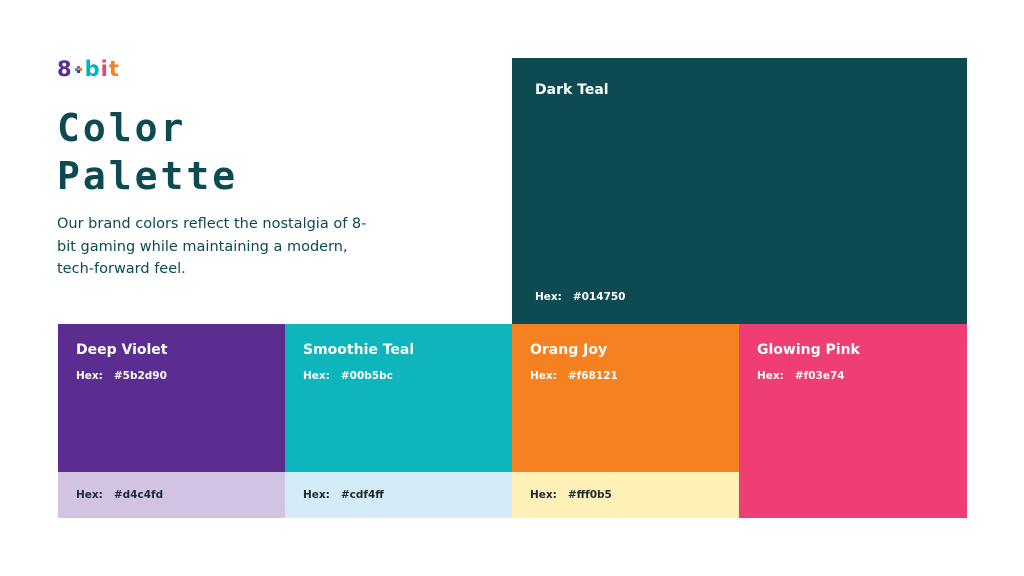 The height and width of the screenshot is (576, 1024). Describe the element at coordinates (572, 90) in the screenshot. I see `swatch-name: Dark Teal` at that location.